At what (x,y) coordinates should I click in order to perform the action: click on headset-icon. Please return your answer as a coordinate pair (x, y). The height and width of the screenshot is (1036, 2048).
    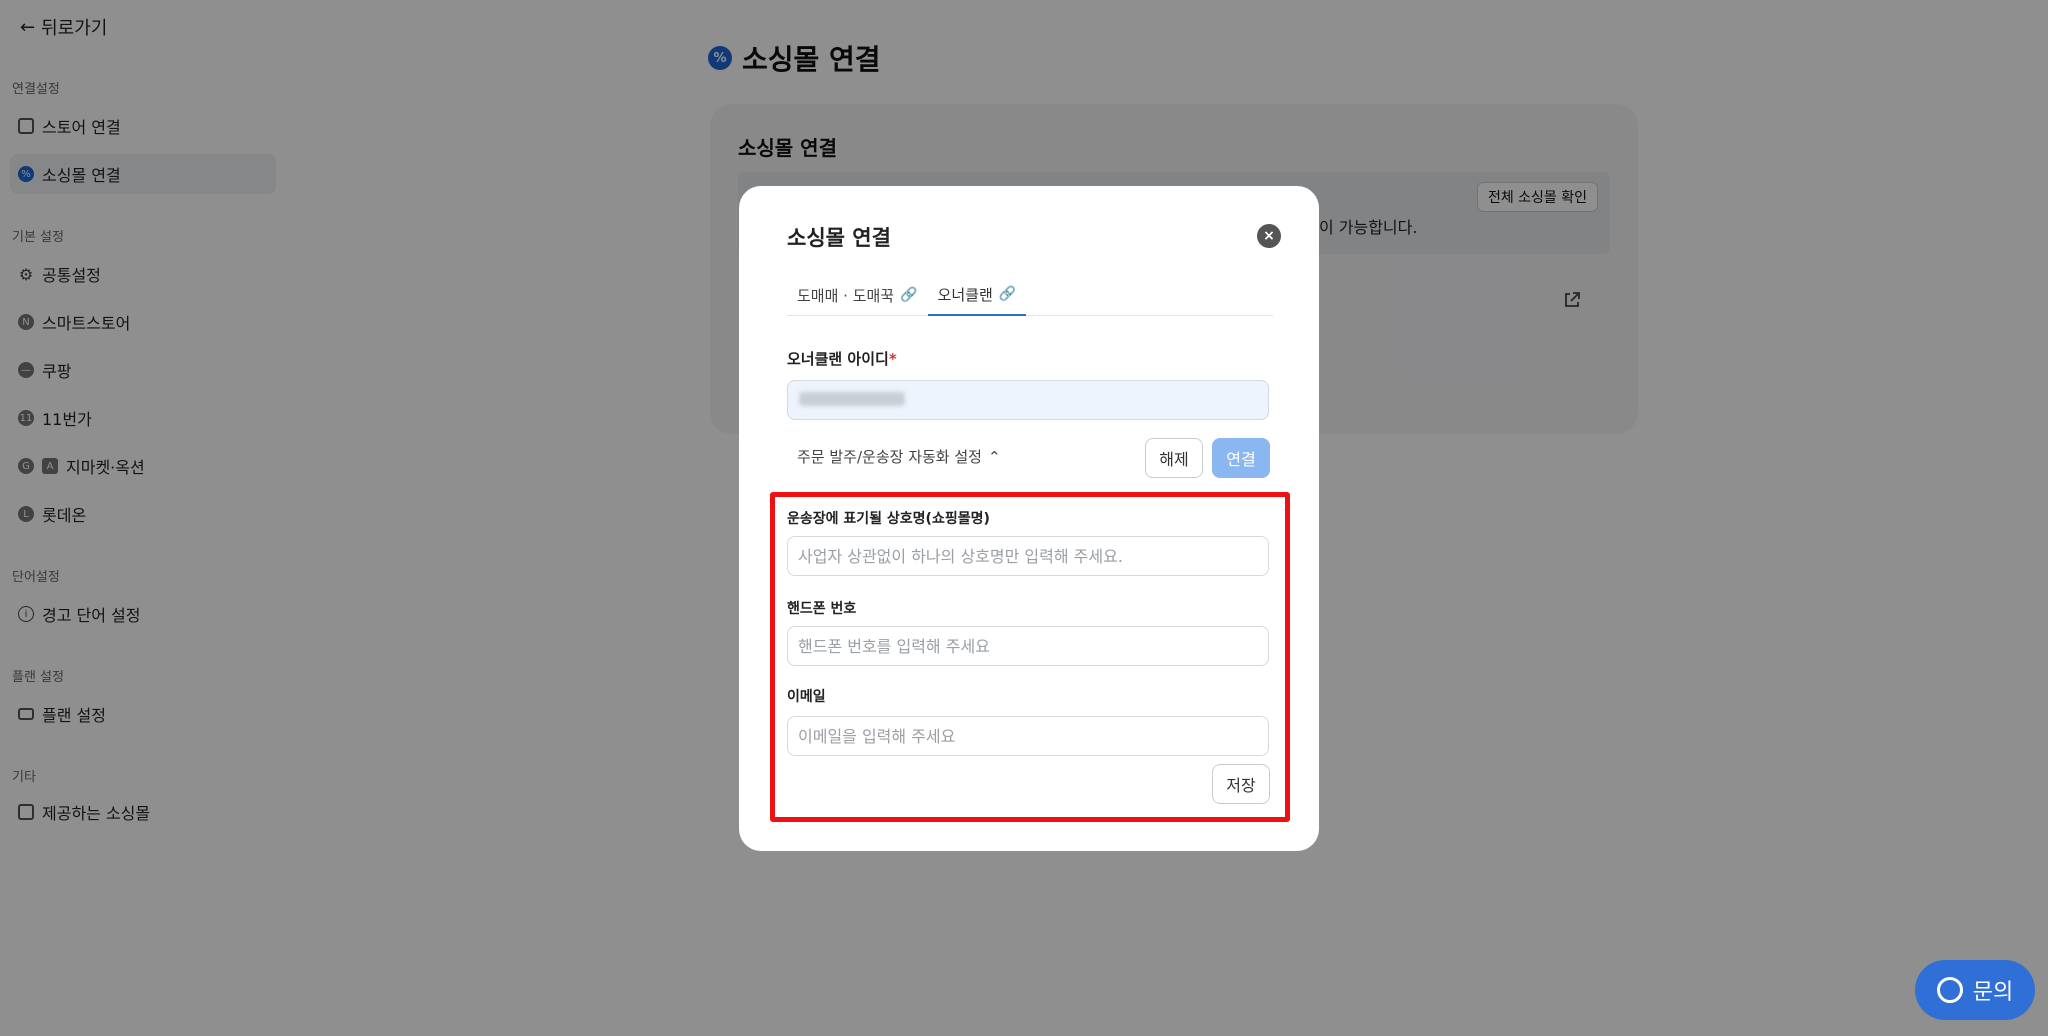
    Looking at the image, I should click on (1949, 990).